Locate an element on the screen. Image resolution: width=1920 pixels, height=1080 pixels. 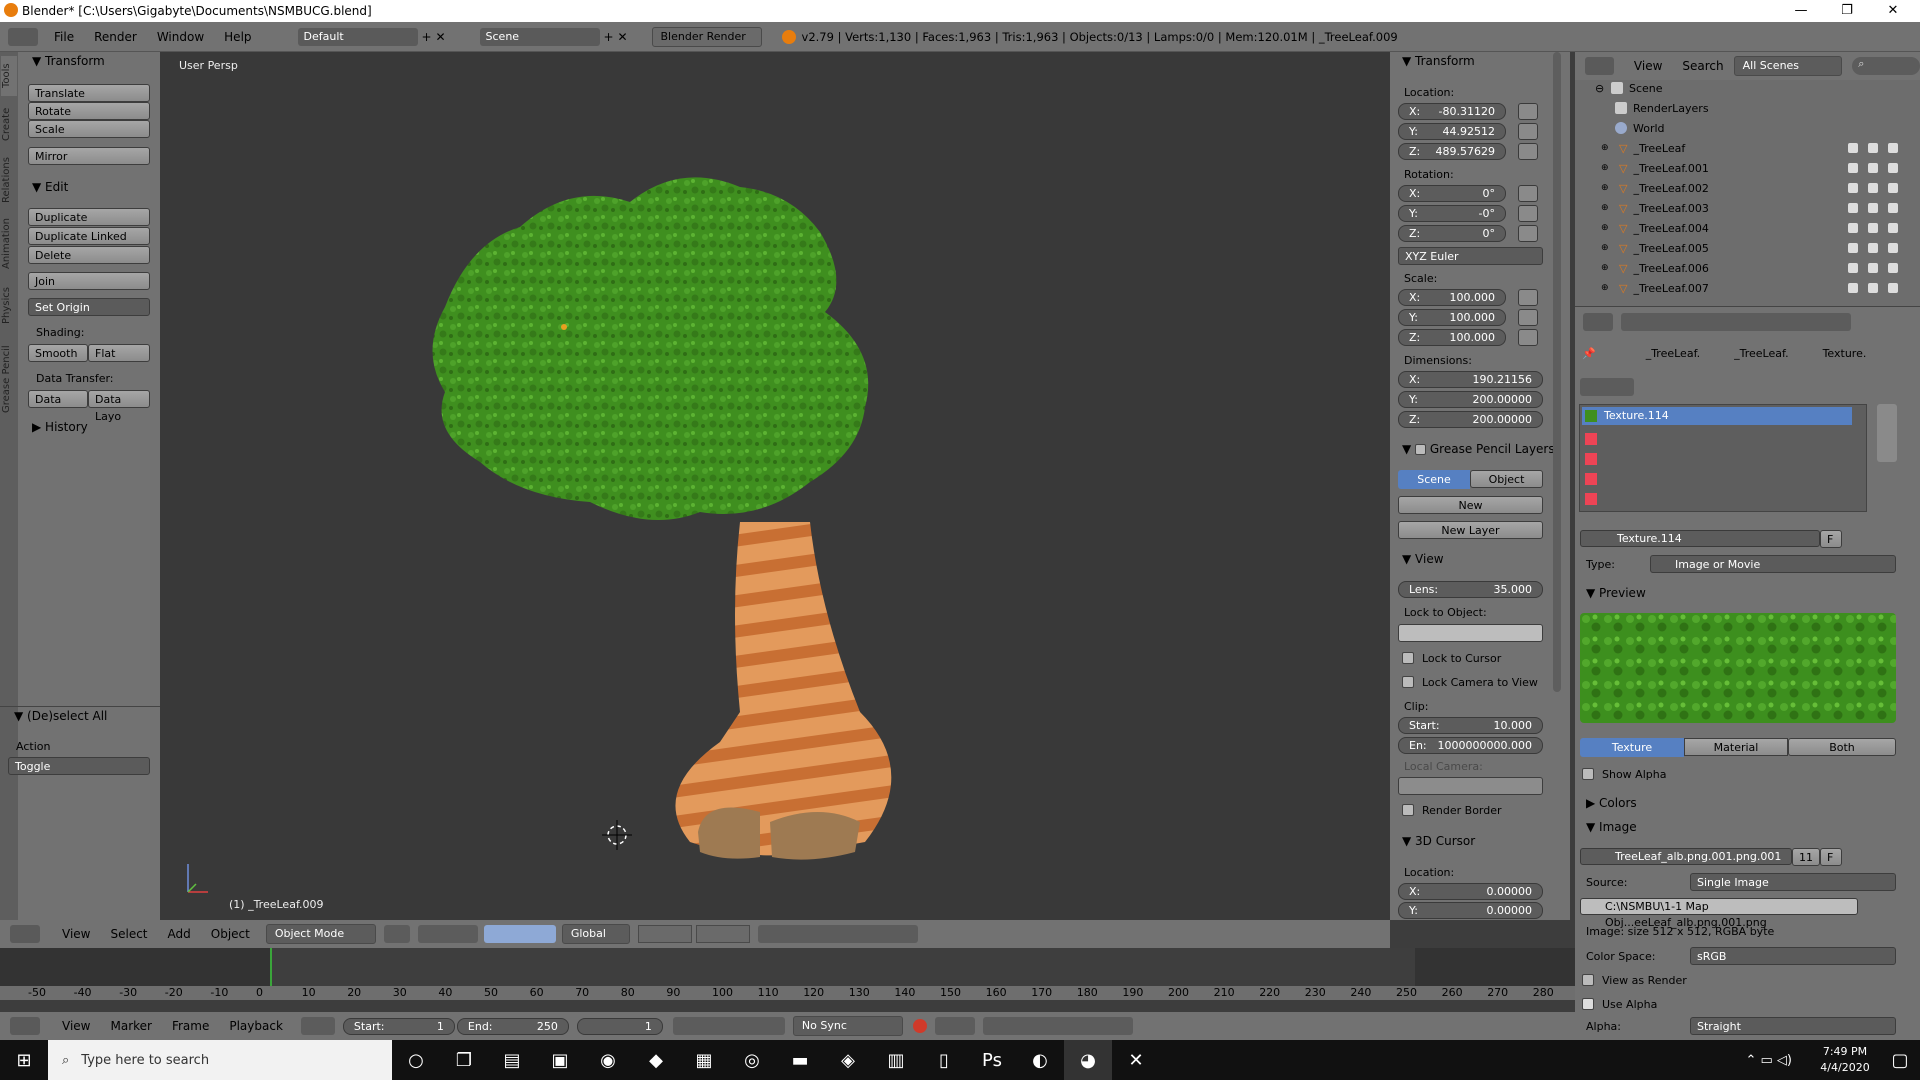
flat-button: Flat is located at coordinates (119, 353).